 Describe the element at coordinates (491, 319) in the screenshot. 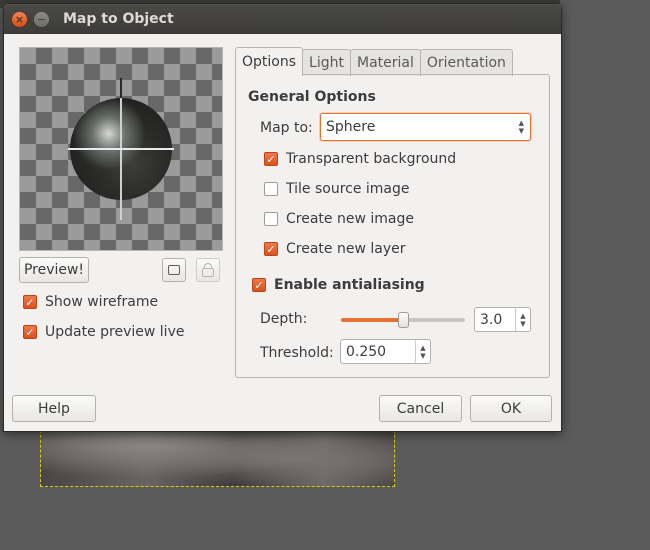

I see `depth-value: 3.0` at that location.